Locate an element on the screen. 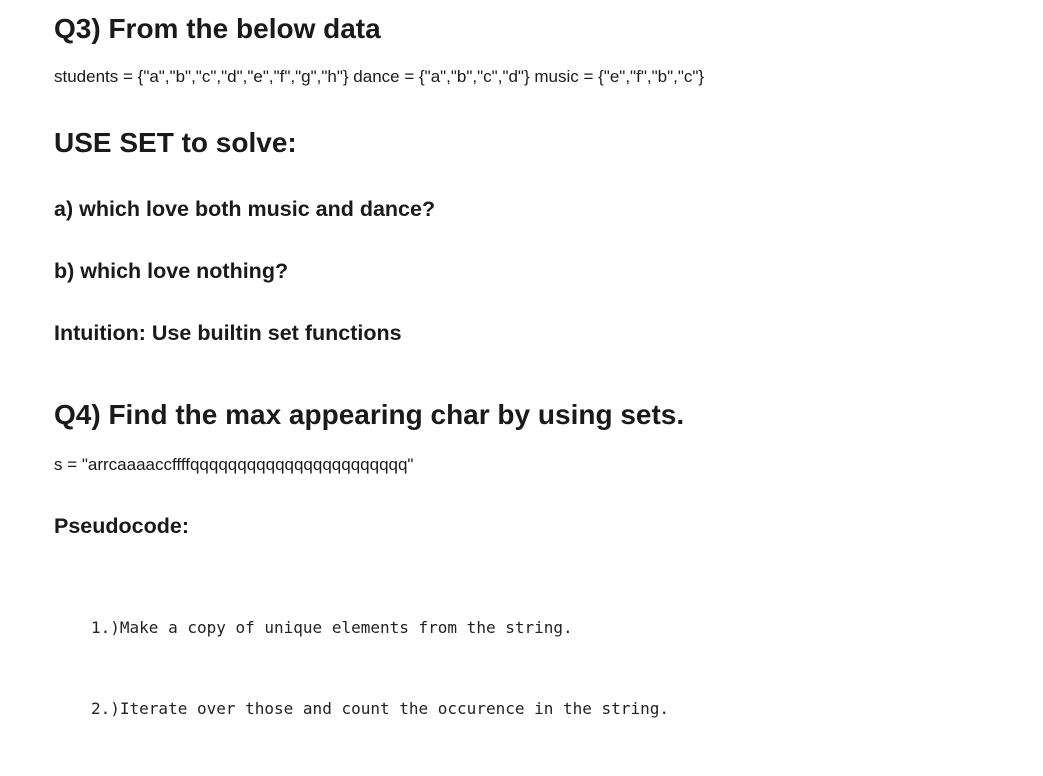 The image size is (1043, 776). q3-heading: Q3) From the below data is located at coordinates (217, 28).